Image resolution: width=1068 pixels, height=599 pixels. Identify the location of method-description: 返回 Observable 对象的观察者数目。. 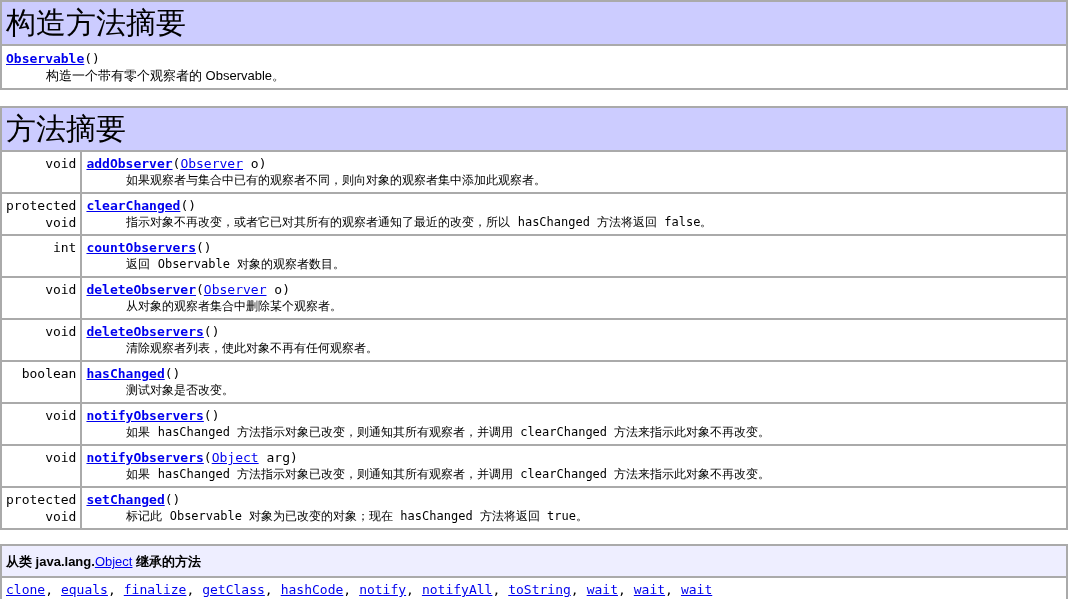
(236, 264).